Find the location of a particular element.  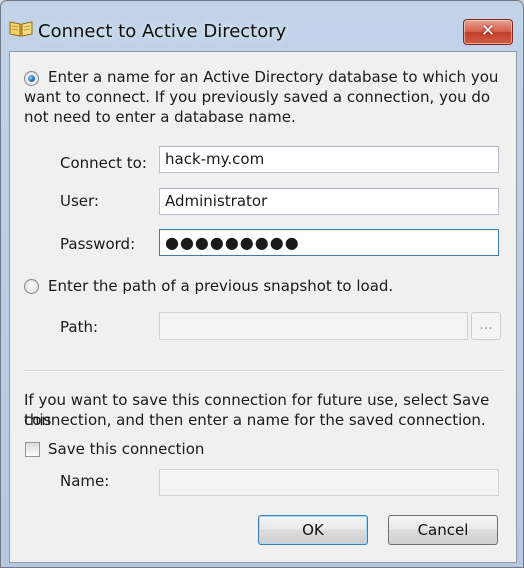

save-connection-label: Save this connection is located at coordinates (126, 449).